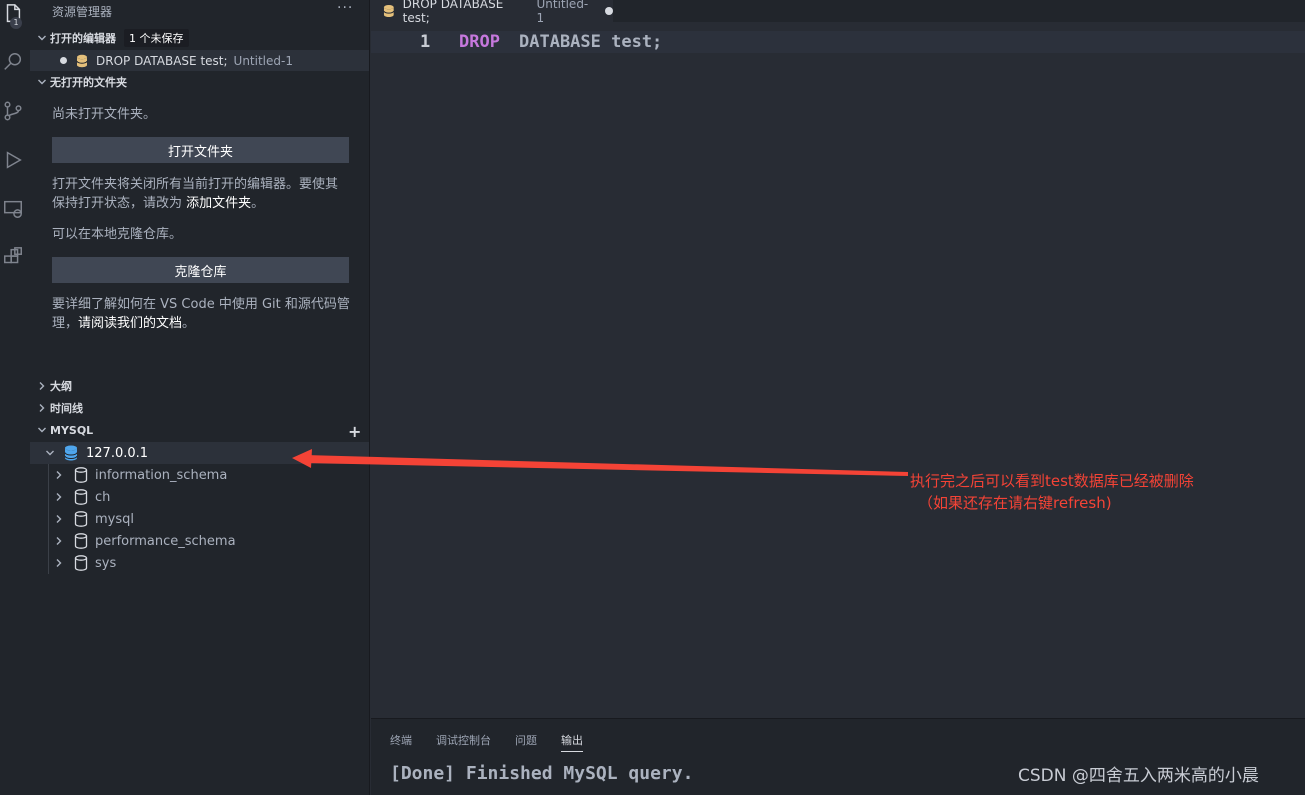  I want to click on sql-keyword: DROP, so click(479, 42).